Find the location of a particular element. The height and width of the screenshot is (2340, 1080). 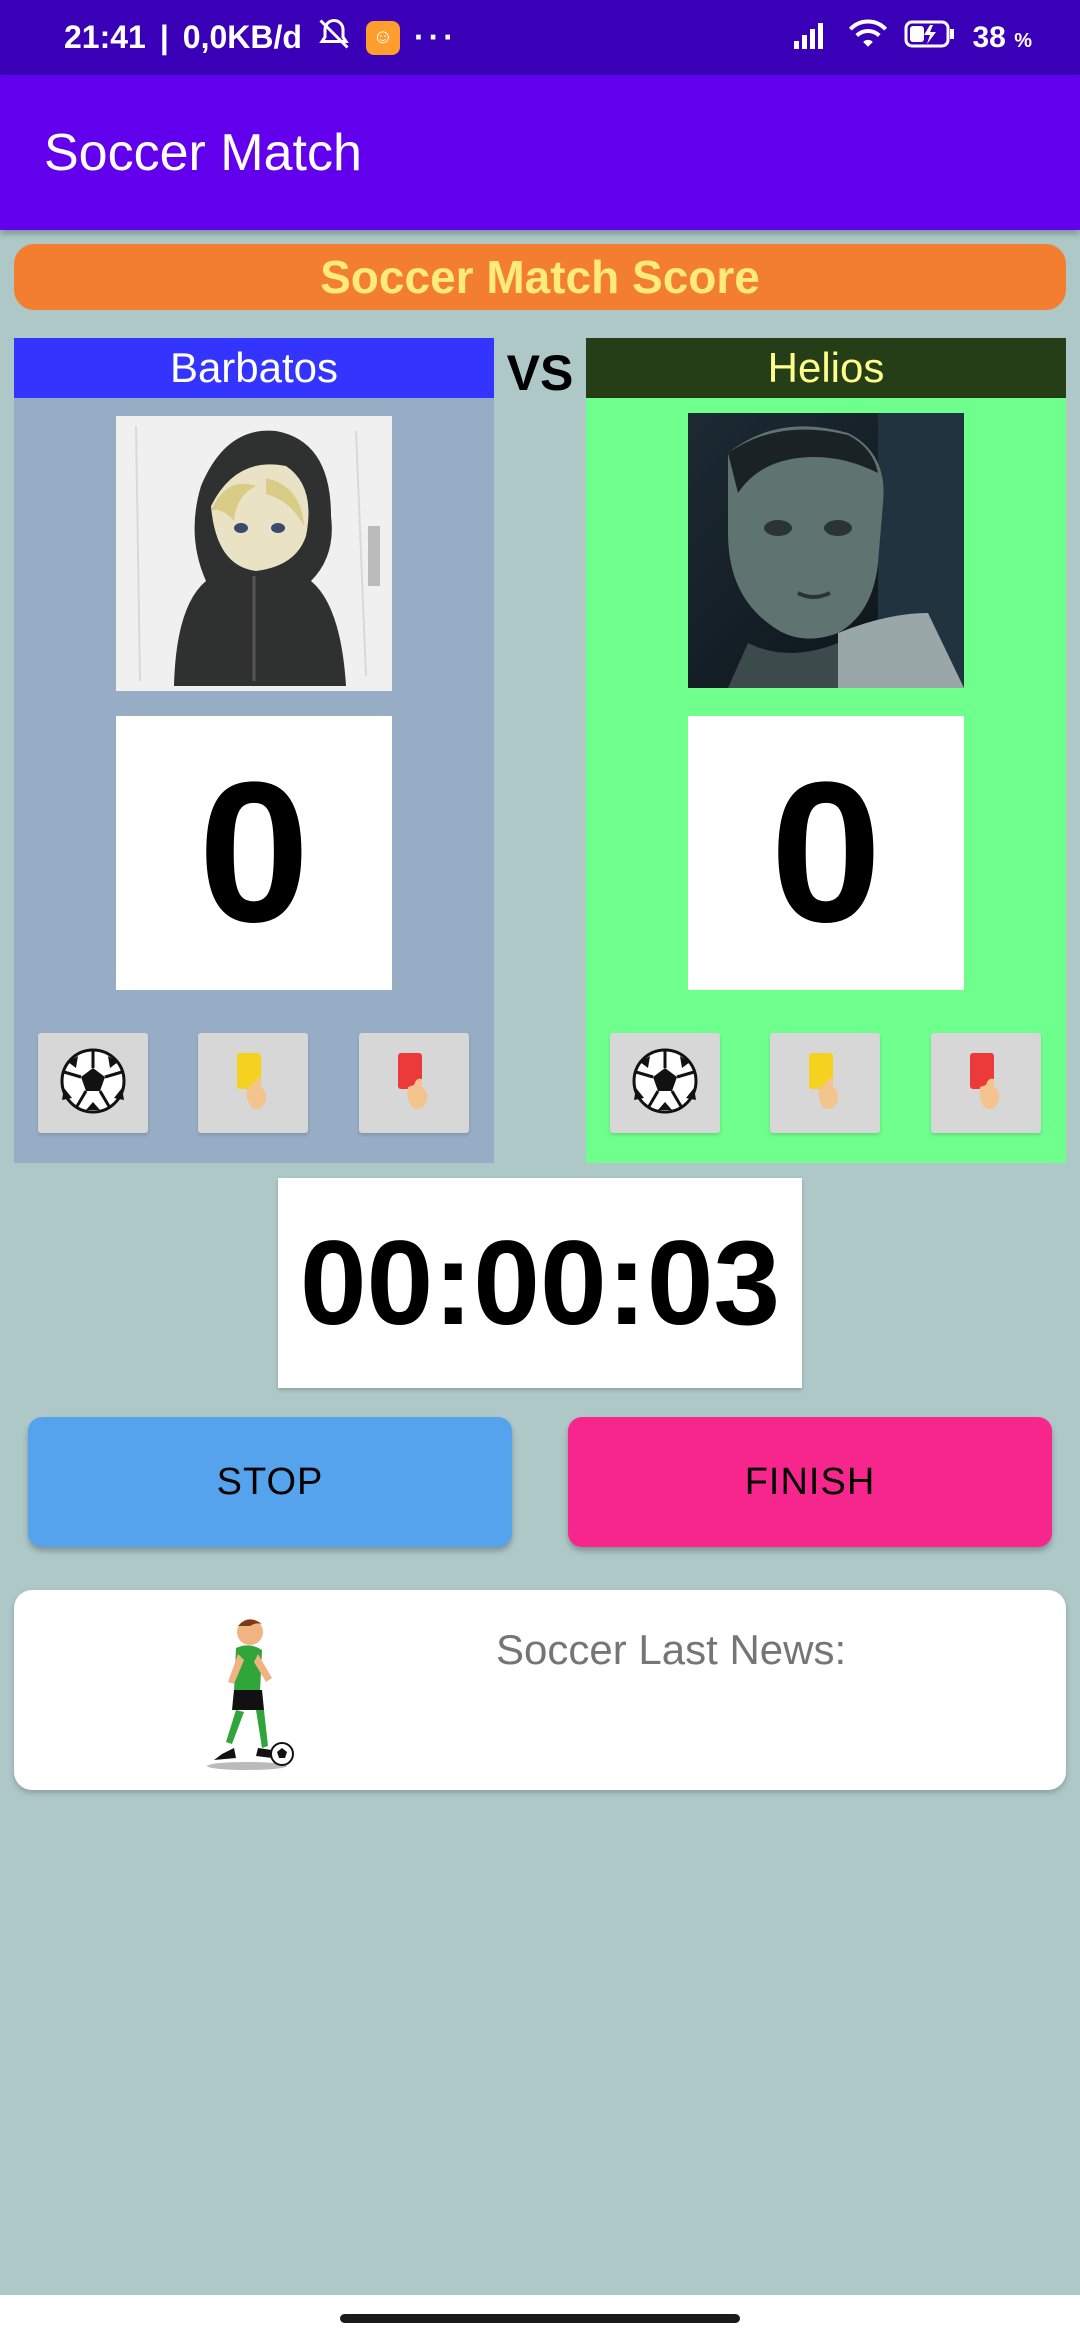

battery-charging-icon is located at coordinates (930, 38).